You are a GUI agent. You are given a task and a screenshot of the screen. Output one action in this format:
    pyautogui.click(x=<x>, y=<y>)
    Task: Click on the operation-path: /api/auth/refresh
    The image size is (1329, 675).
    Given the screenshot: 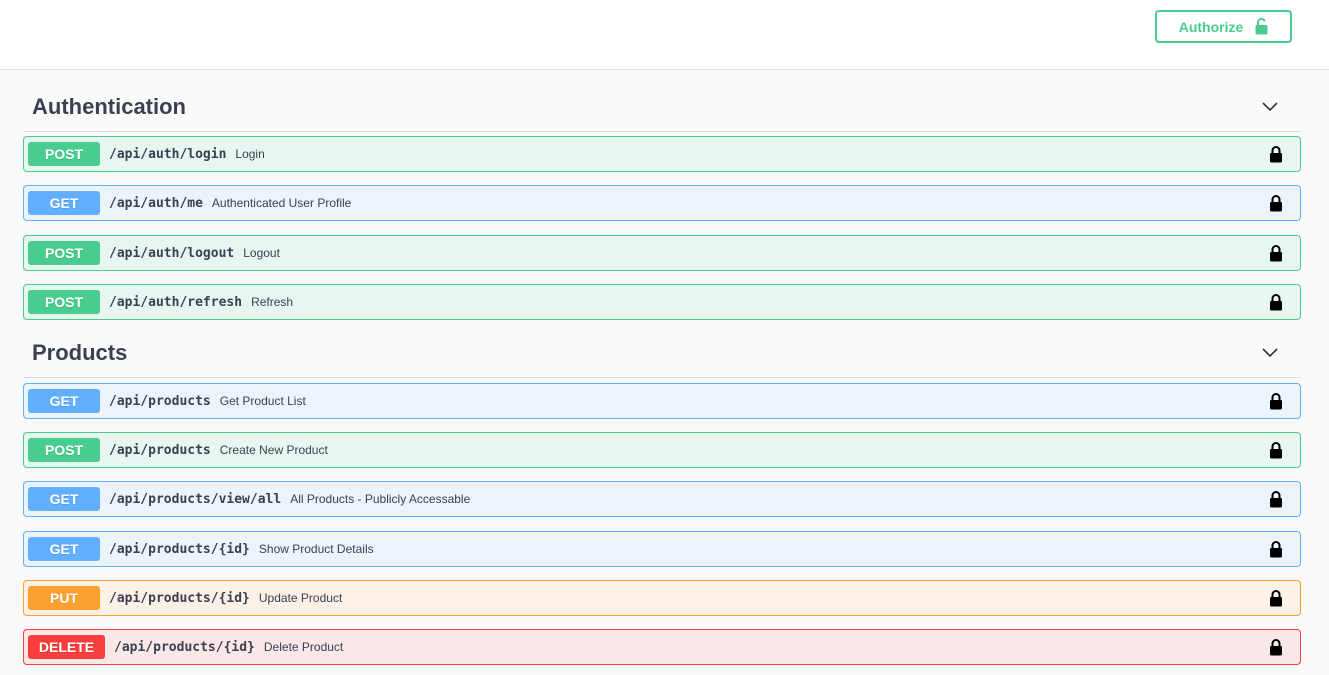 What is the action you would take?
    pyautogui.click(x=176, y=302)
    